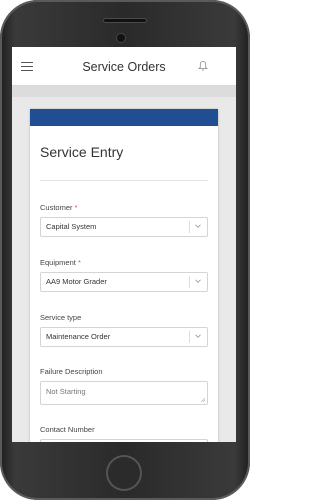  I want to click on toolbar-strip, so click(124, 91).